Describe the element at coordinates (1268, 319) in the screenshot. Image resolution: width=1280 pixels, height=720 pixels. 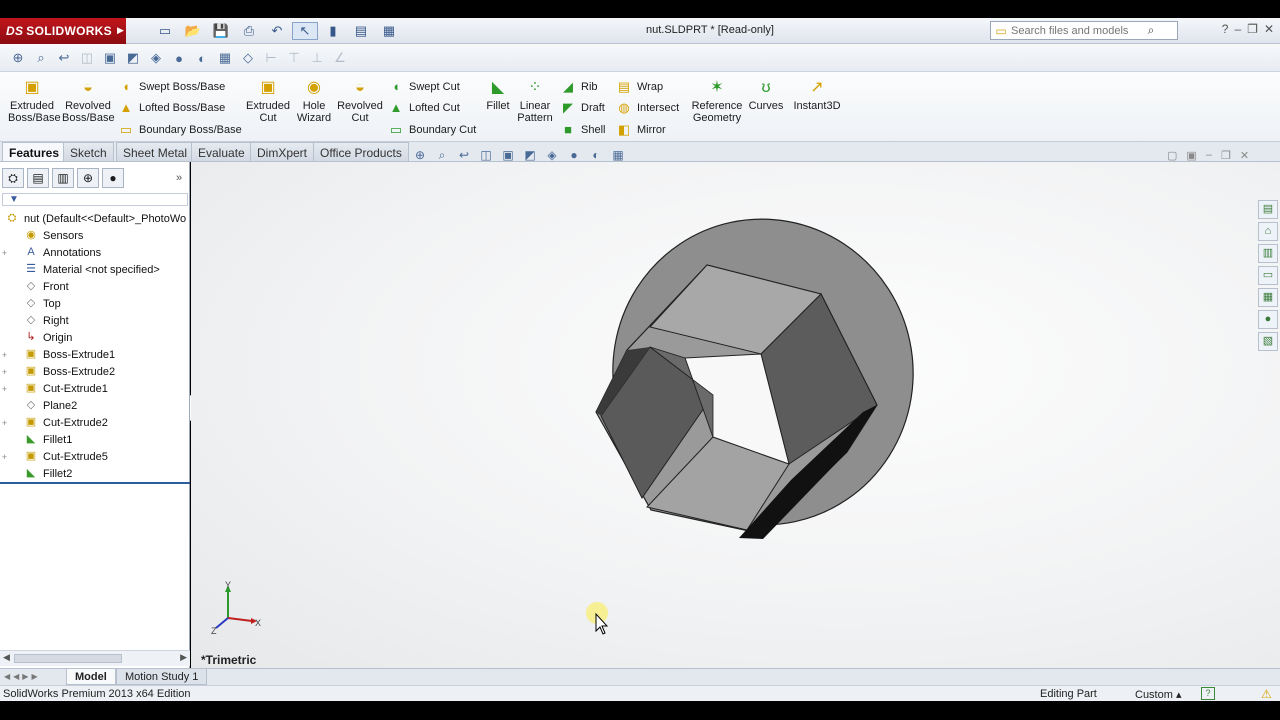
I see `appearances-icon: ●` at that location.